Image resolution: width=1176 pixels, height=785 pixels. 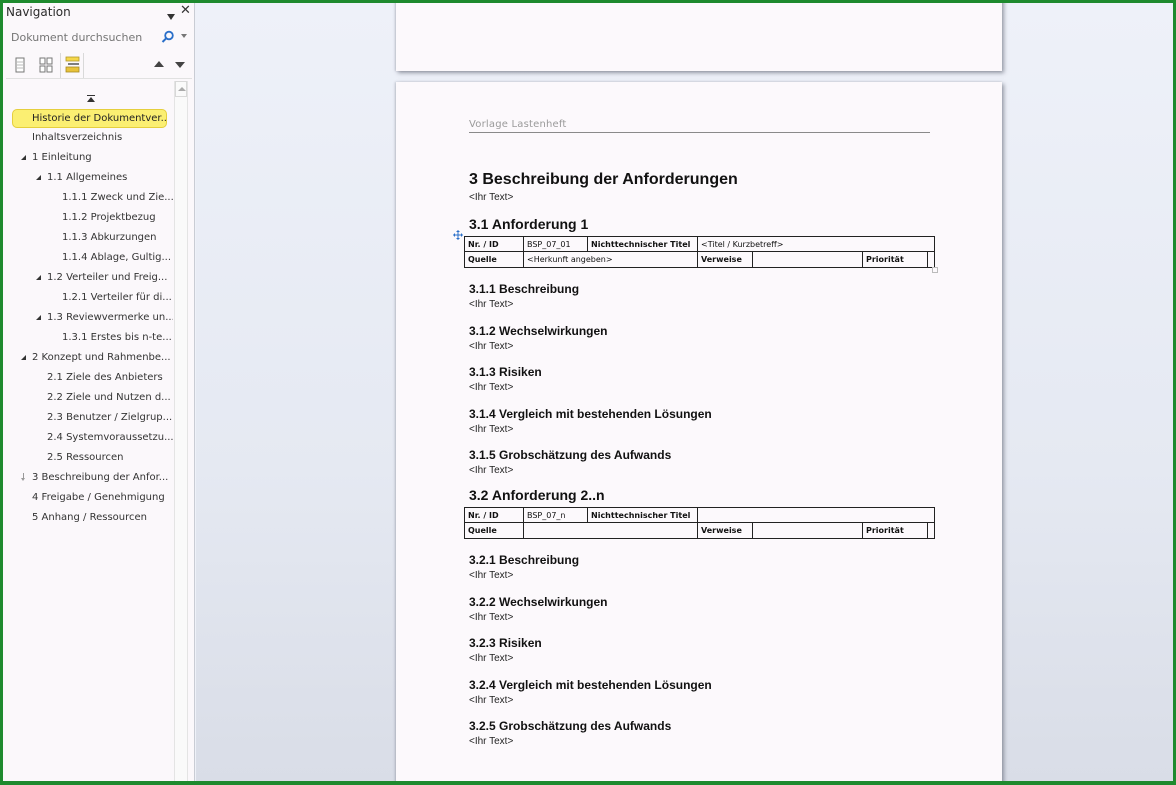 What do you see at coordinates (935, 270) in the screenshot?
I see `table-resize-handle` at bounding box center [935, 270].